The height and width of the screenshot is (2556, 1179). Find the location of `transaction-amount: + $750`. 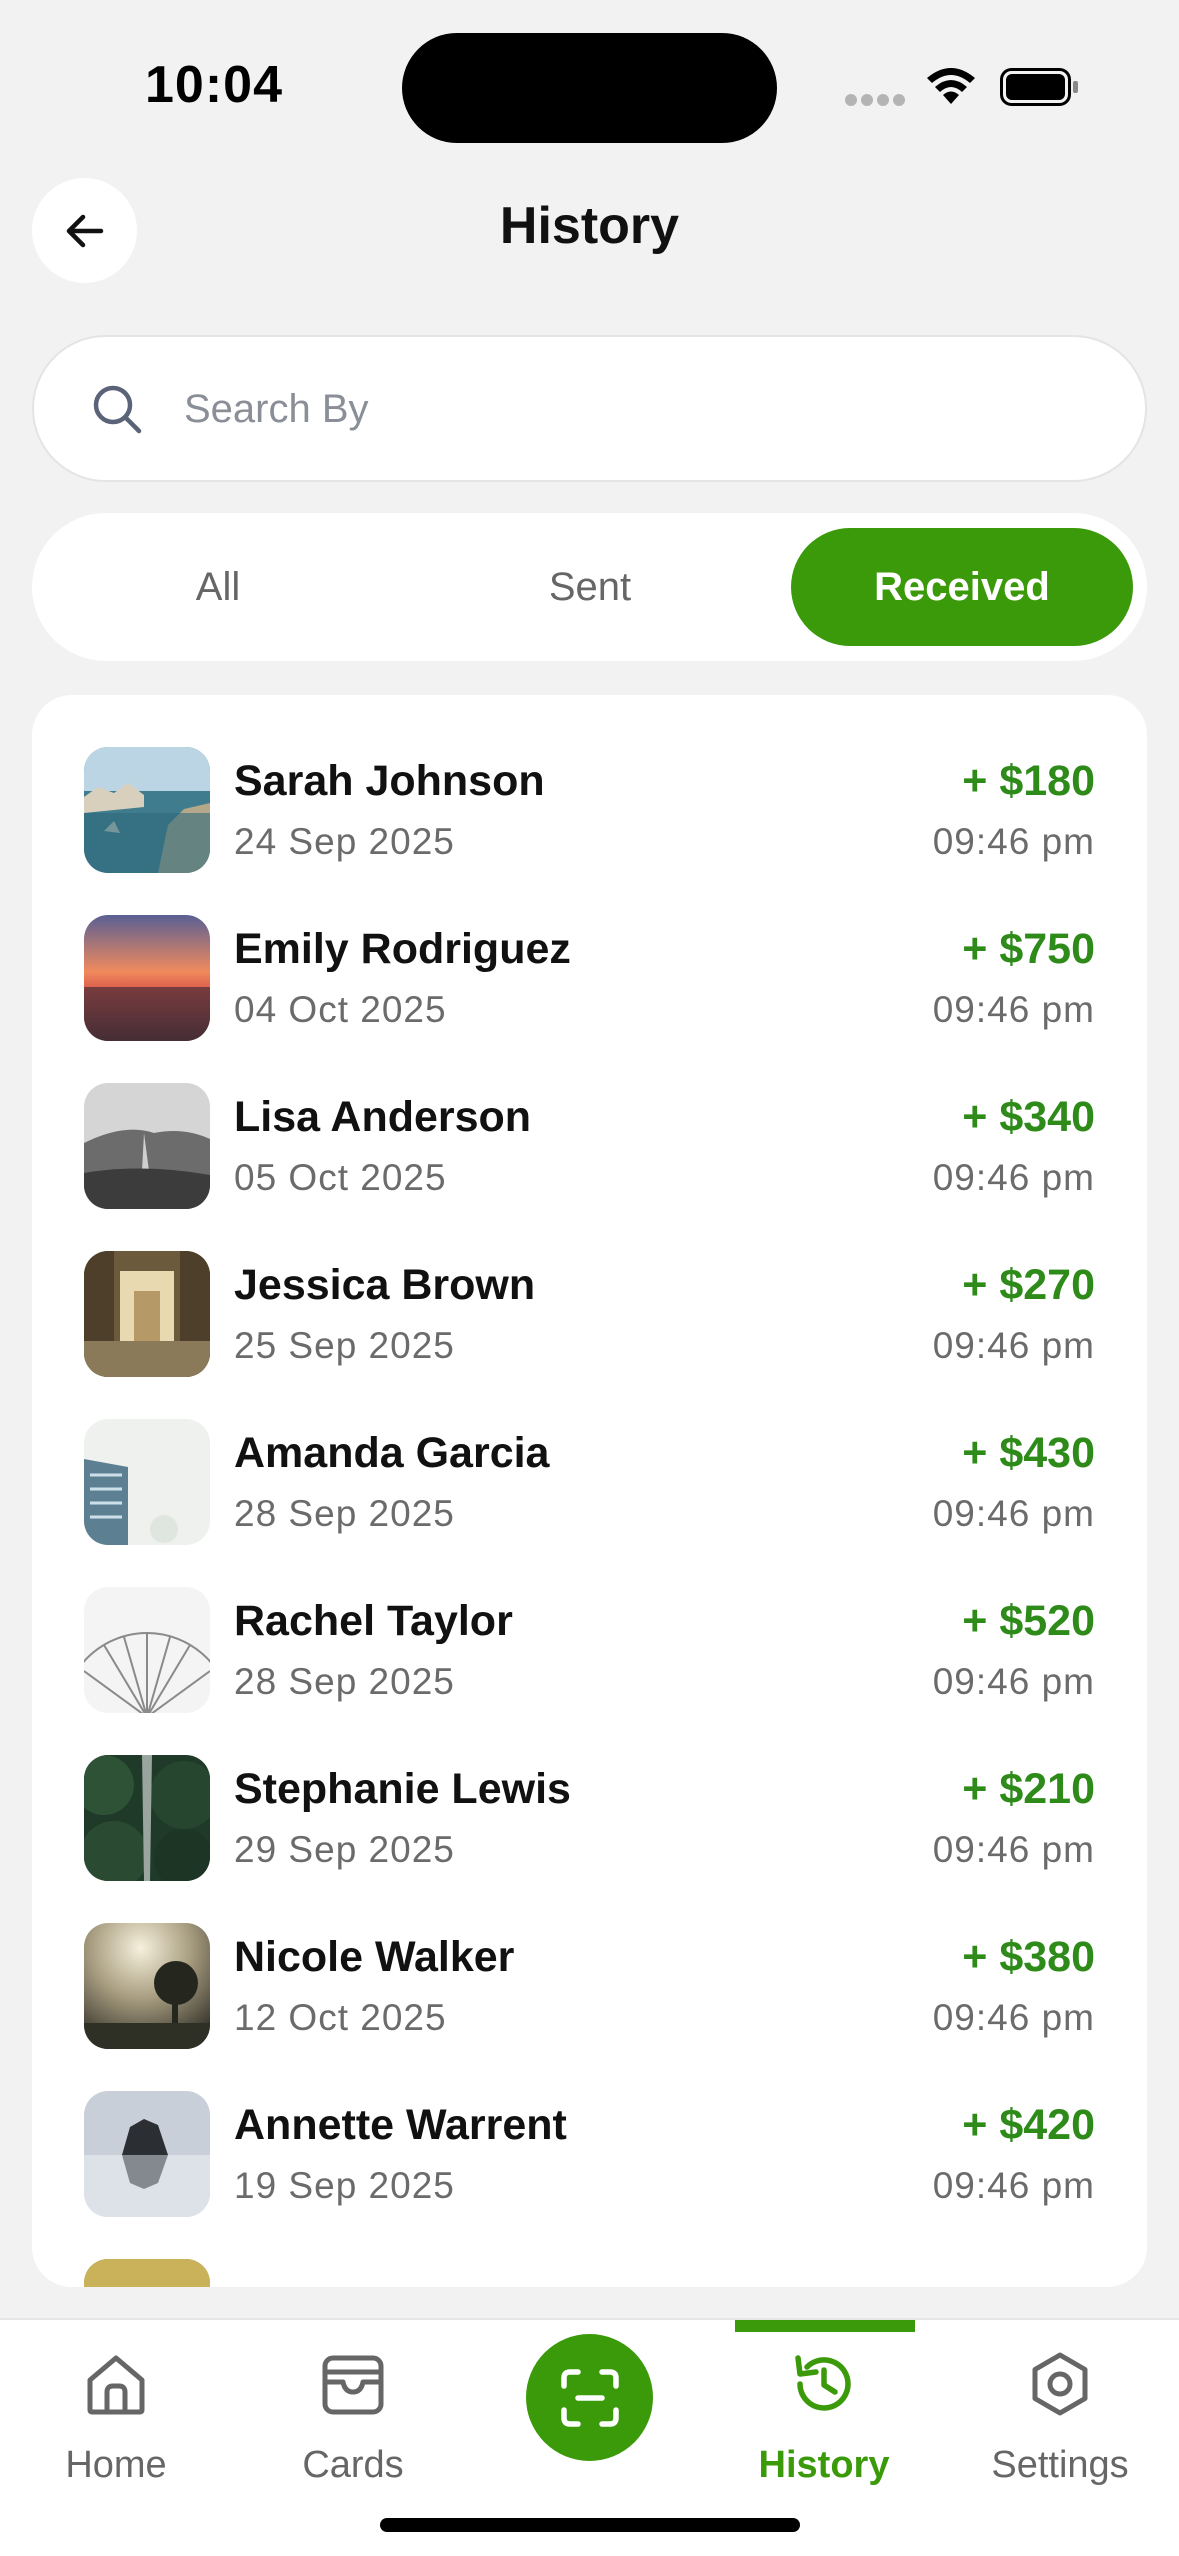

transaction-amount: + $750 is located at coordinates (1028, 949).